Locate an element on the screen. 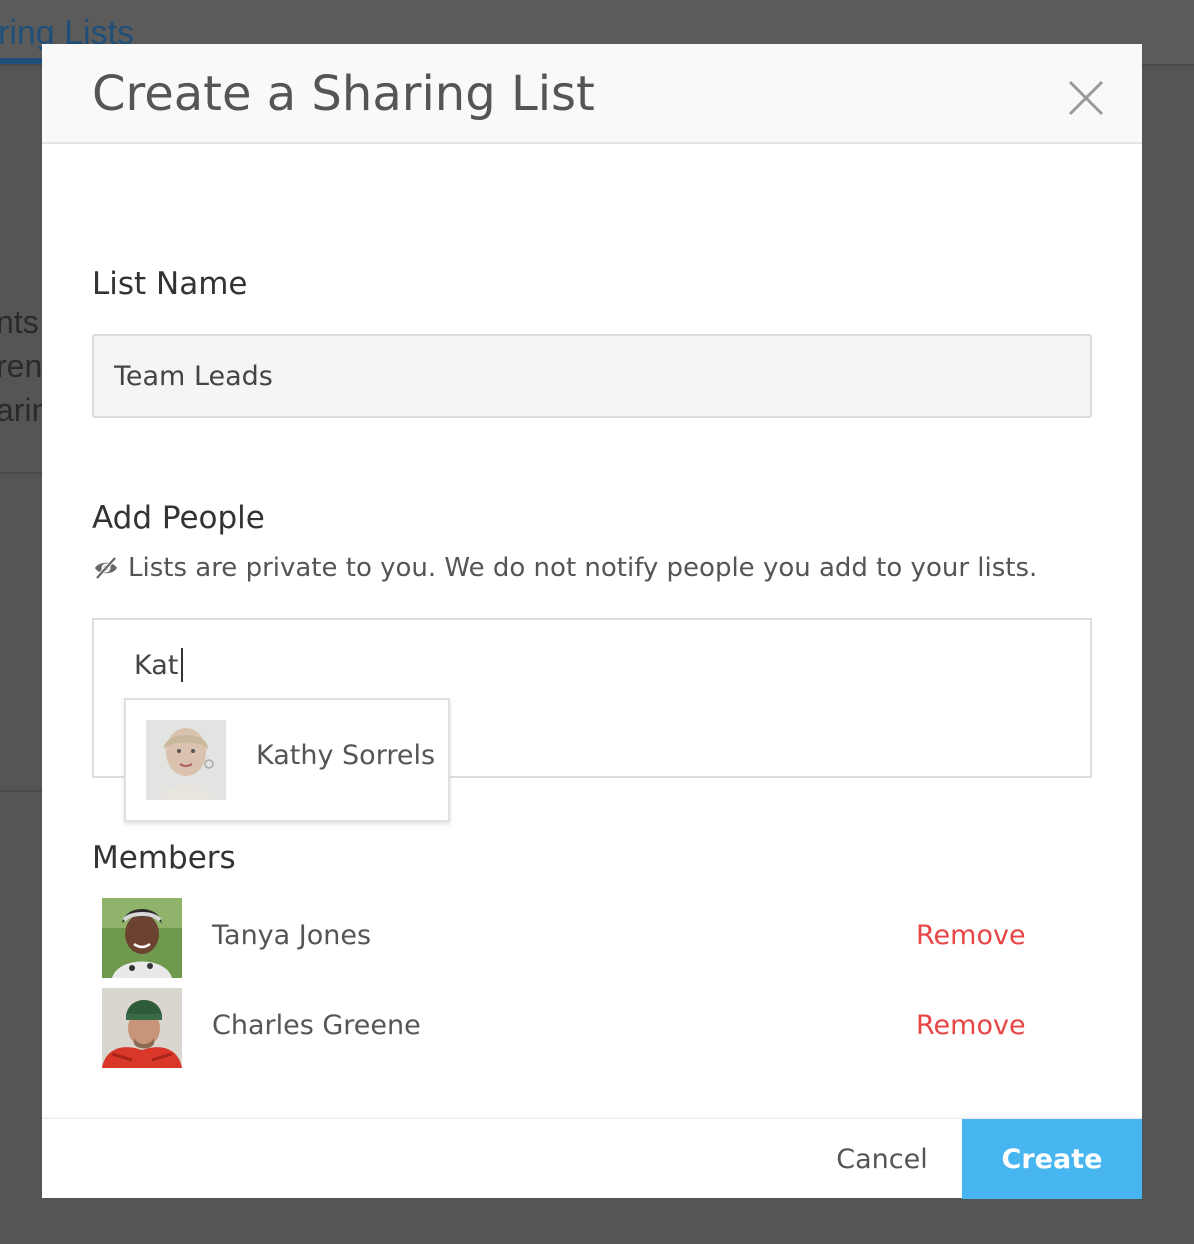  member-name: Charles Greene is located at coordinates (316, 1025).